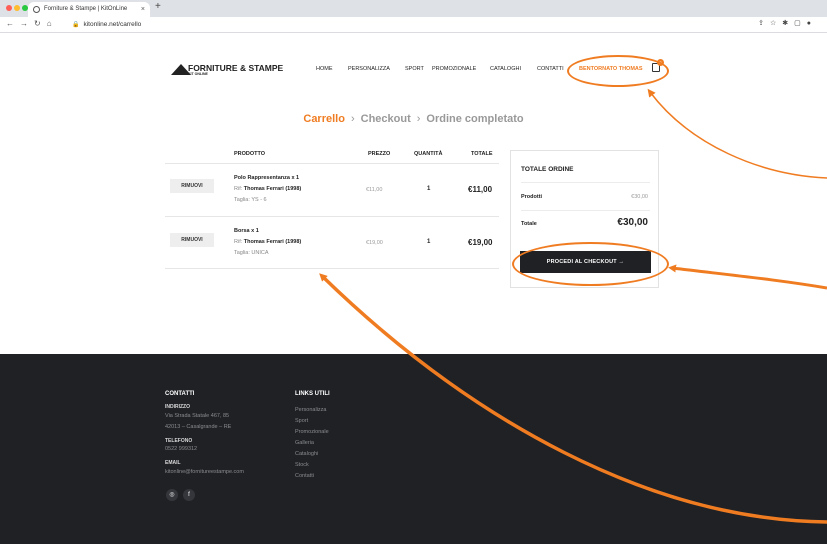 This screenshot has width=827, height=544. What do you see at coordinates (9, 8) in the screenshot?
I see `window-close-dot` at bounding box center [9, 8].